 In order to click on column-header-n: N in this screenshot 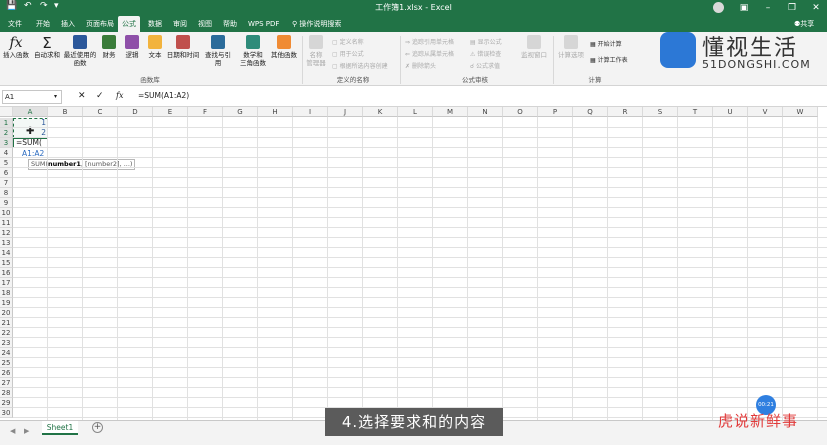, I will do `click(485, 112)`.